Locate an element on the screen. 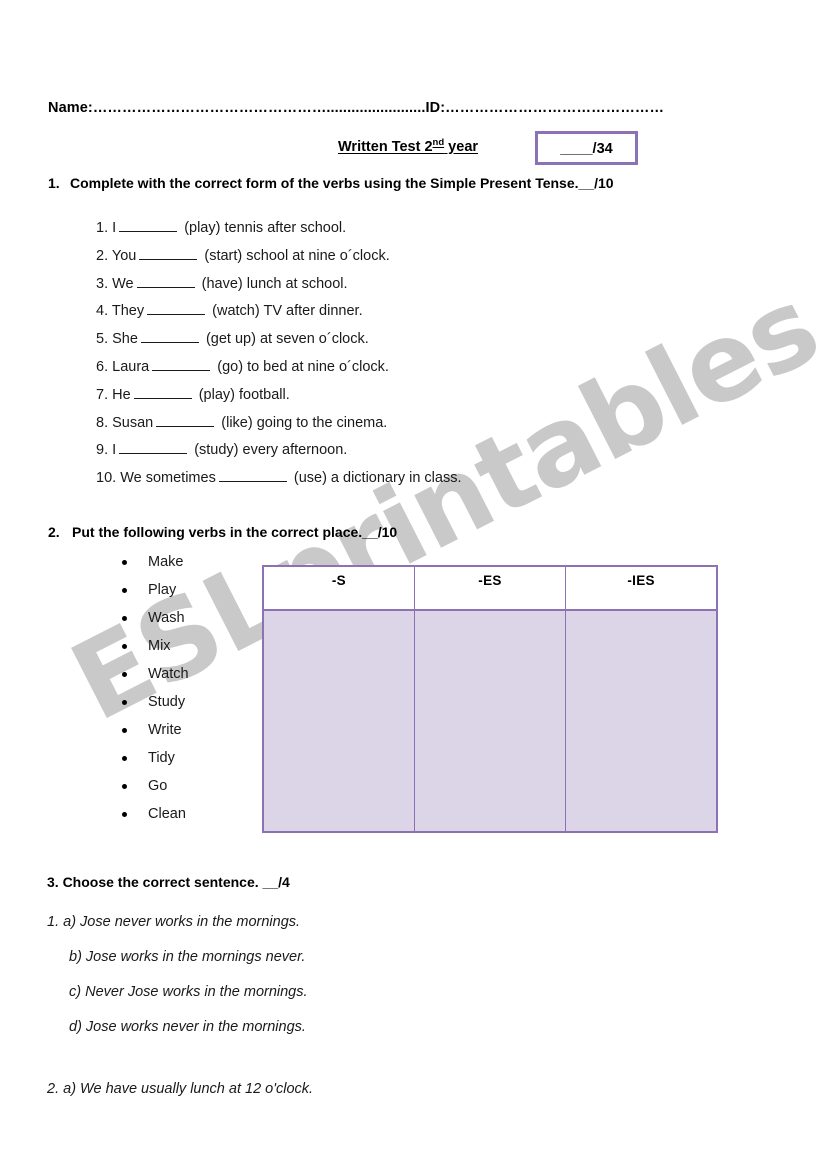  exercise-1-item: 4. They (watch) TV after dinner. is located at coordinates (356, 312).